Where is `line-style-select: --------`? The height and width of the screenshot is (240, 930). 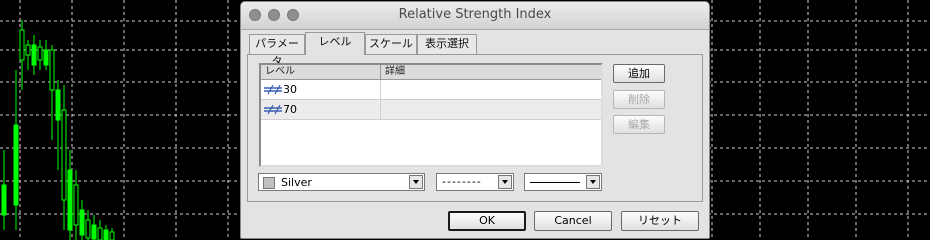
line-style-select: -------- is located at coordinates (475, 182).